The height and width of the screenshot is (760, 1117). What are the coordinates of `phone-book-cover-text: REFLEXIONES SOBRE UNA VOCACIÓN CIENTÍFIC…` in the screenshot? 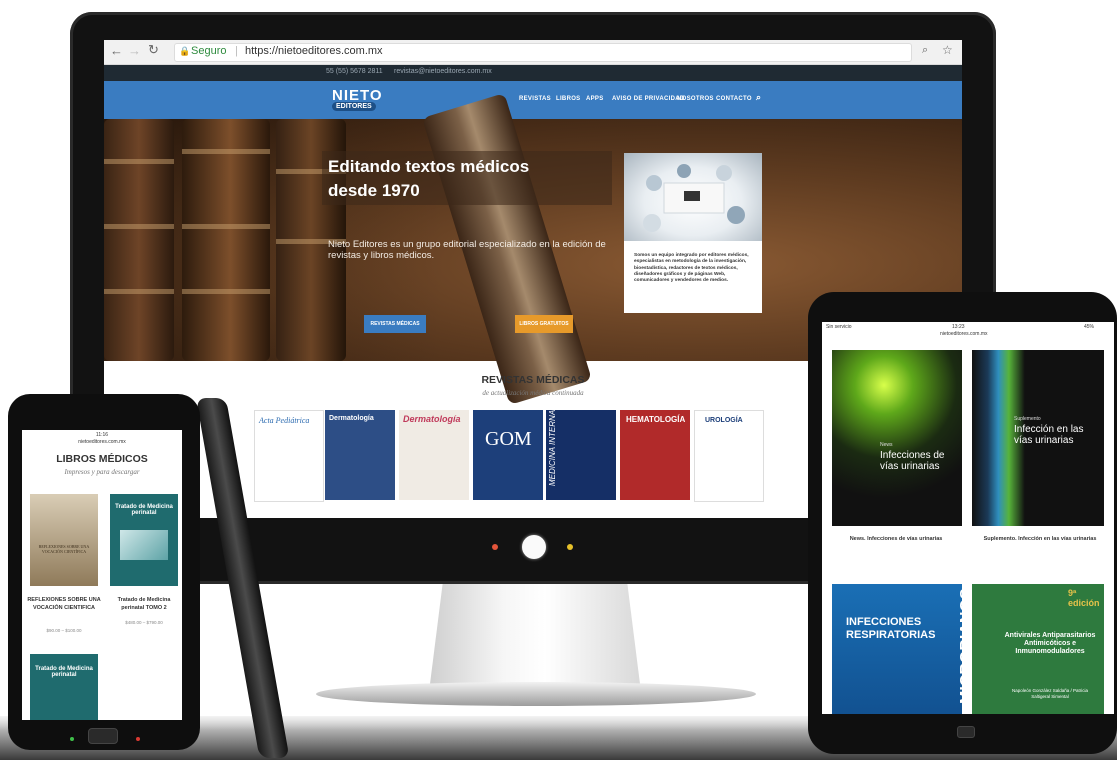 It's located at (64, 549).